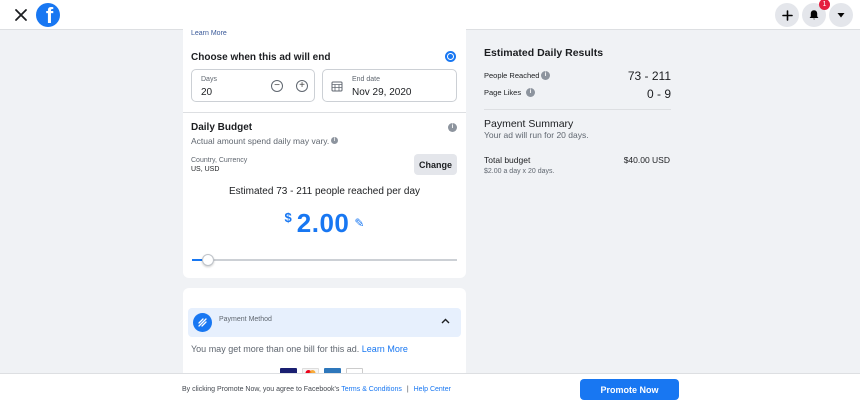 This screenshot has width=860, height=401. Describe the element at coordinates (536, 135) in the screenshot. I see `run-duration-text: Your ad will run for 20 days.` at that location.